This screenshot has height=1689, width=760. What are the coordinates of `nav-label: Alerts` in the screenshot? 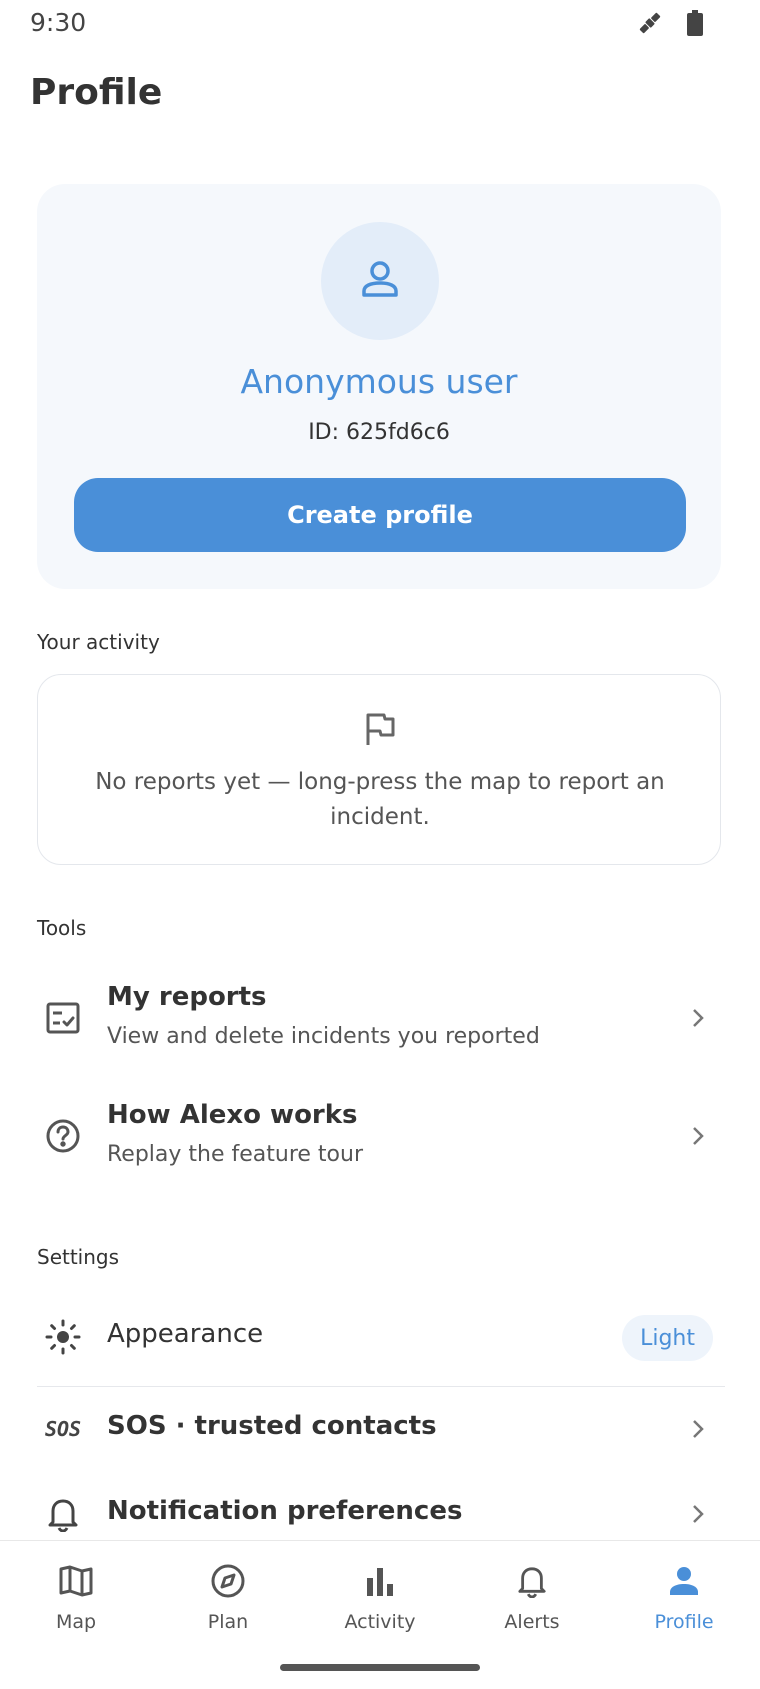 It's located at (532, 1622).